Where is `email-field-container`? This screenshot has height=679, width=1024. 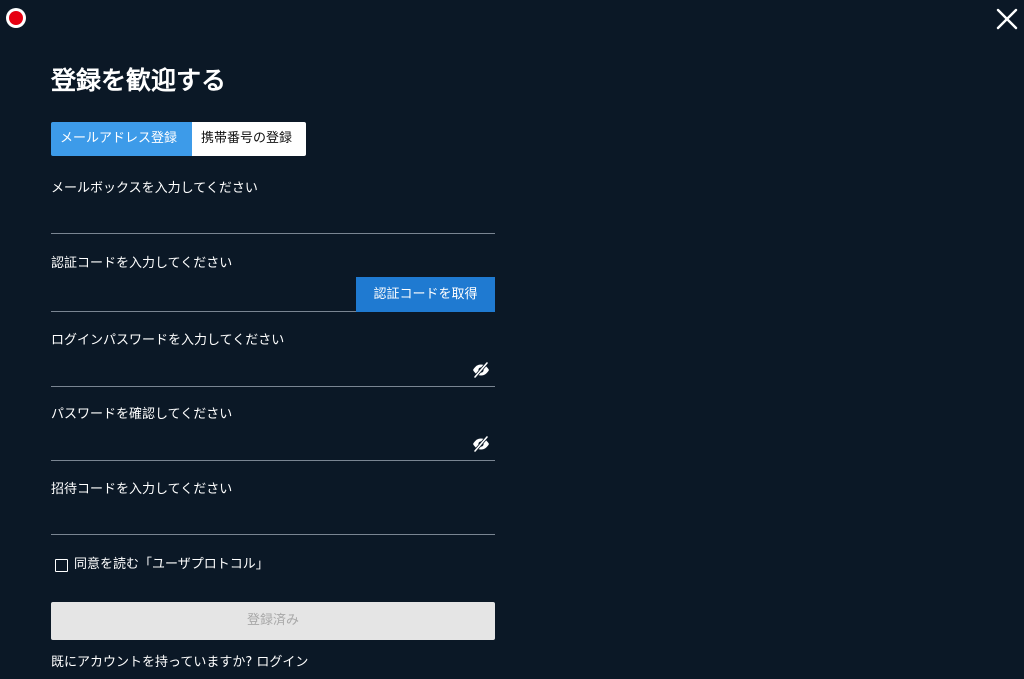 email-field-container is located at coordinates (273, 219).